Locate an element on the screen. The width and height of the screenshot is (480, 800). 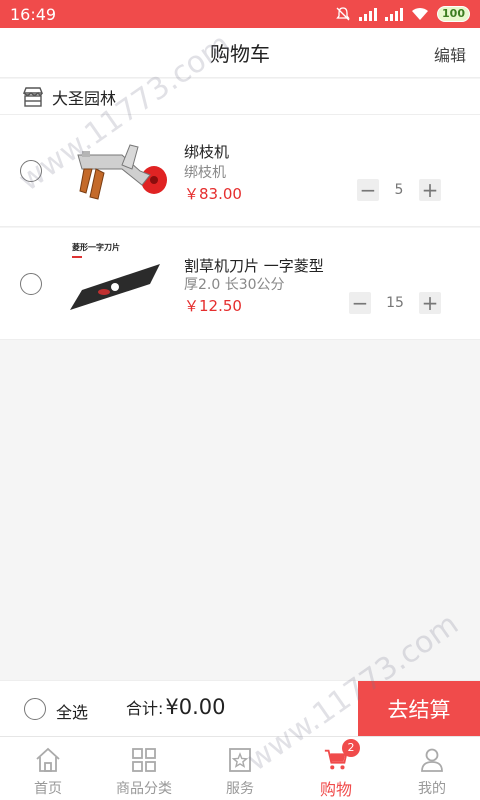
battery-icon: 100 is located at coordinates (453, 14).